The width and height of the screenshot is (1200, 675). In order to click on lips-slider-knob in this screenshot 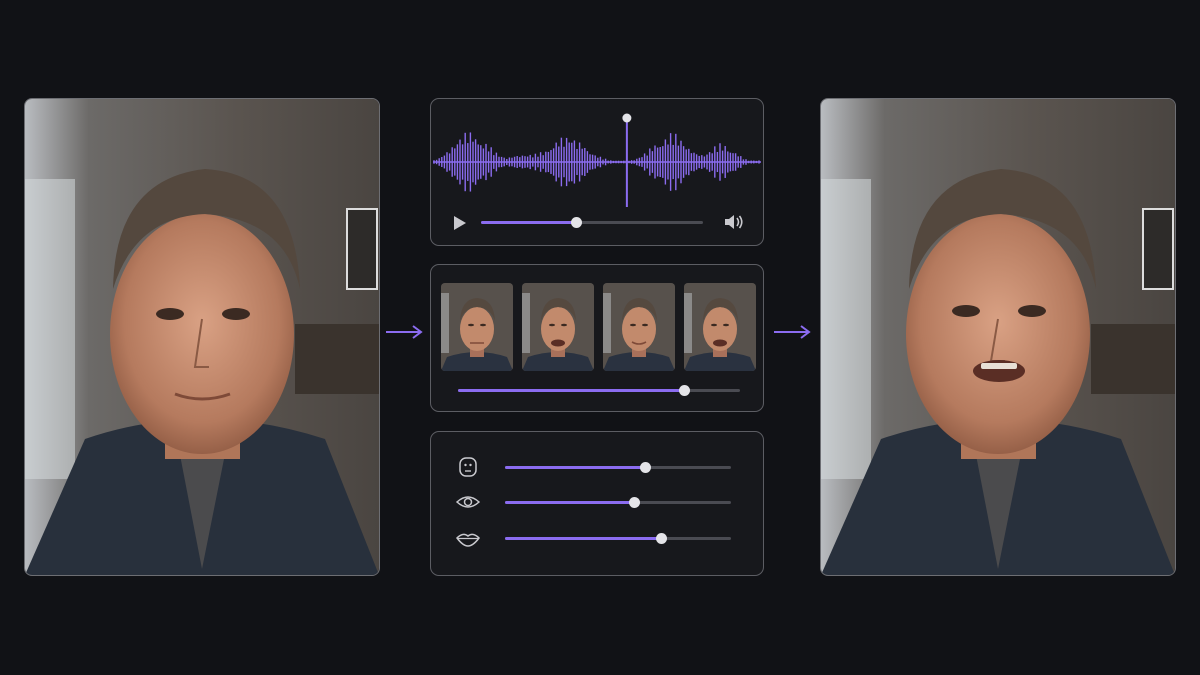, I will do `click(661, 538)`.